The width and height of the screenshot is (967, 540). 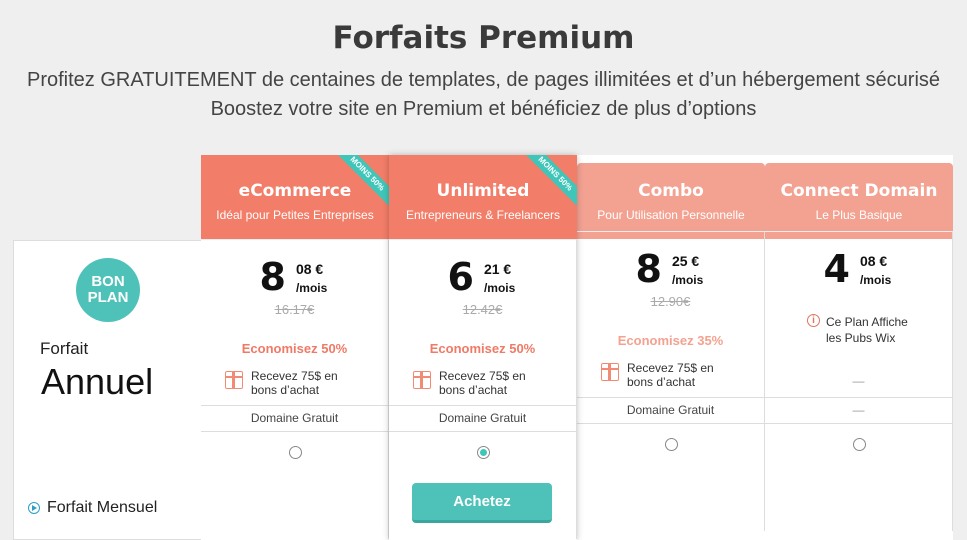 What do you see at coordinates (295, 215) in the screenshot?
I see `plan-description: Idéal pour Petites Entreprises` at bounding box center [295, 215].